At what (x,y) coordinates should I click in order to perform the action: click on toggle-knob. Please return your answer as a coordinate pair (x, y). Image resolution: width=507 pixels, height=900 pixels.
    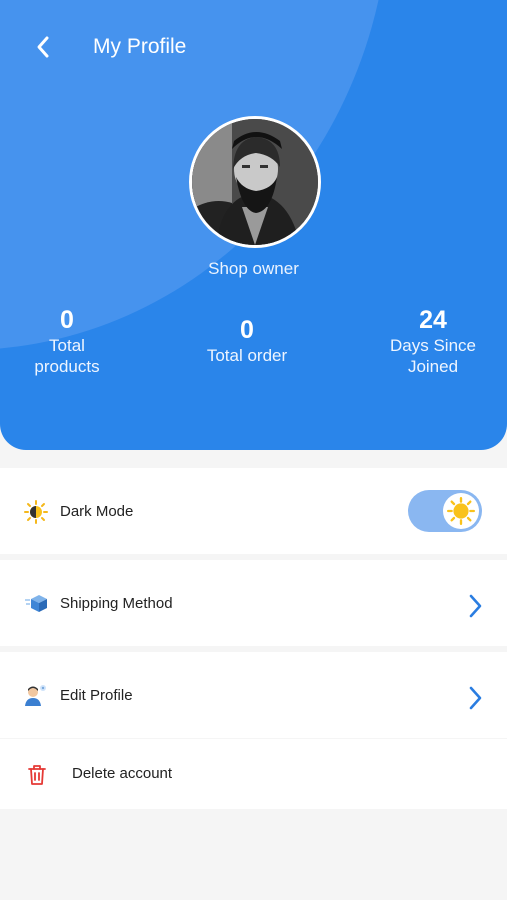
    Looking at the image, I should click on (461, 511).